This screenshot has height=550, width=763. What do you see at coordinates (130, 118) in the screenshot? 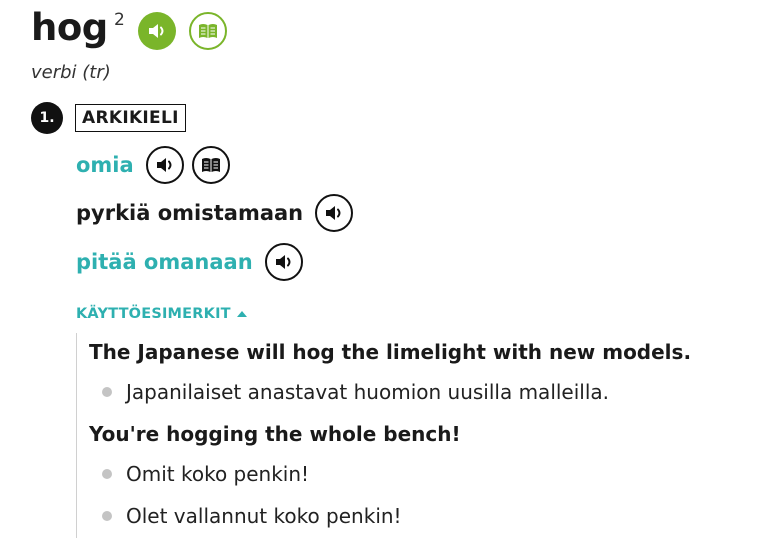
I see `register-label: ARKIKIELI` at bounding box center [130, 118].